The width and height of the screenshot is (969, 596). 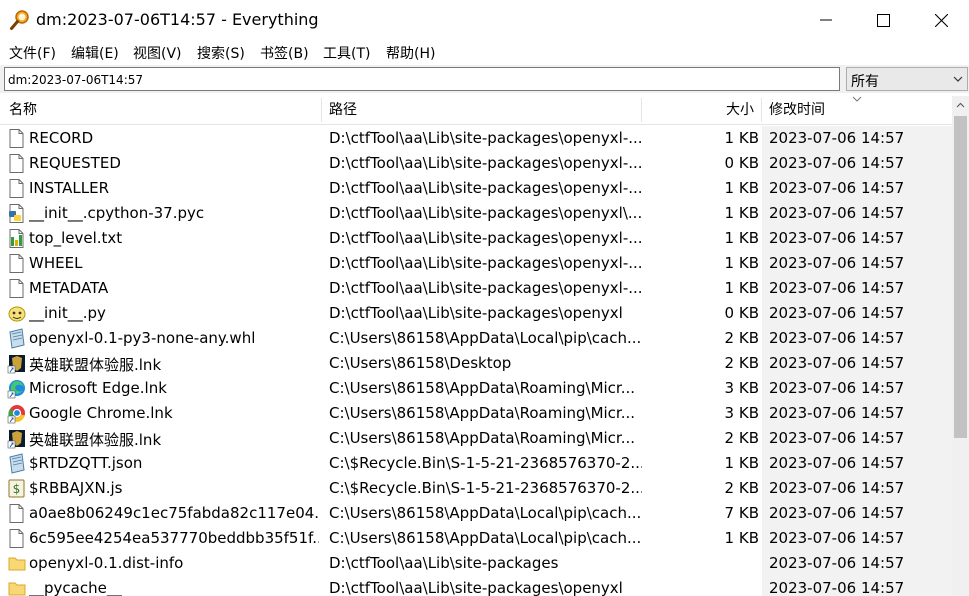 I want to click on menu-edit: 编辑(E), so click(x=95, y=53).